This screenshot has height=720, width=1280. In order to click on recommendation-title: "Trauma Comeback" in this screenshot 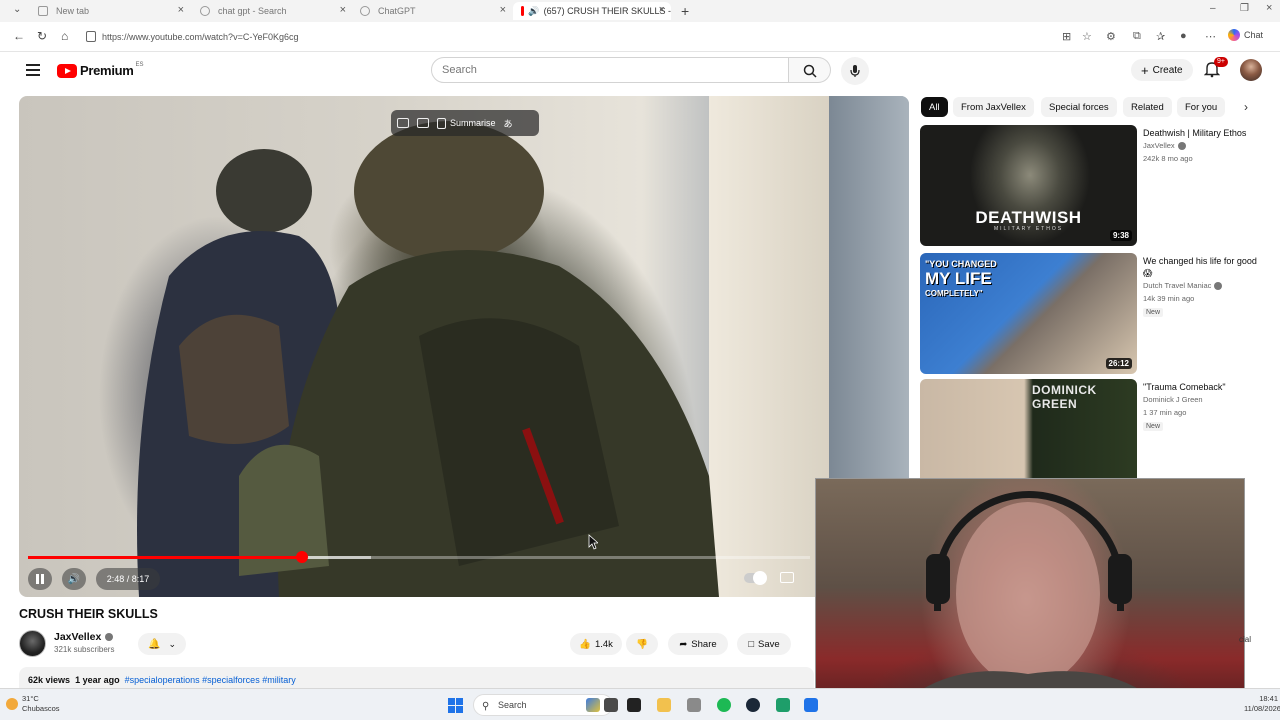, I will do `click(1202, 387)`.